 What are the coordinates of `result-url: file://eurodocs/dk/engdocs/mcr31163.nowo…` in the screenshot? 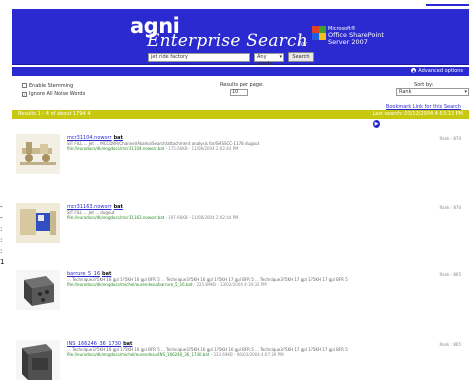 It's located at (152, 217).